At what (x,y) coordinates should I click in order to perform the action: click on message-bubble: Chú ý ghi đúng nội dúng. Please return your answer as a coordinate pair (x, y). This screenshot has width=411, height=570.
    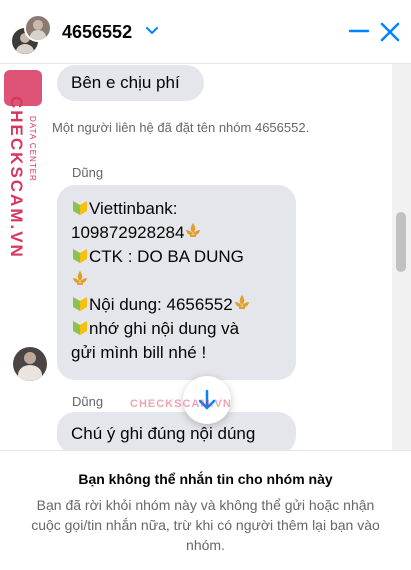
    Looking at the image, I should click on (176, 431).